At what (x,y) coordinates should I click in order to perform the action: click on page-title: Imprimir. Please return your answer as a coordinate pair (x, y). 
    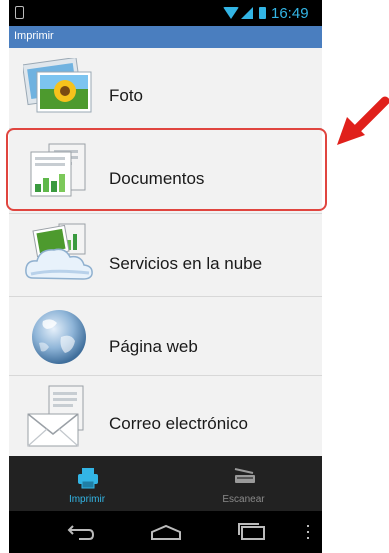
    Looking at the image, I should click on (34, 36).